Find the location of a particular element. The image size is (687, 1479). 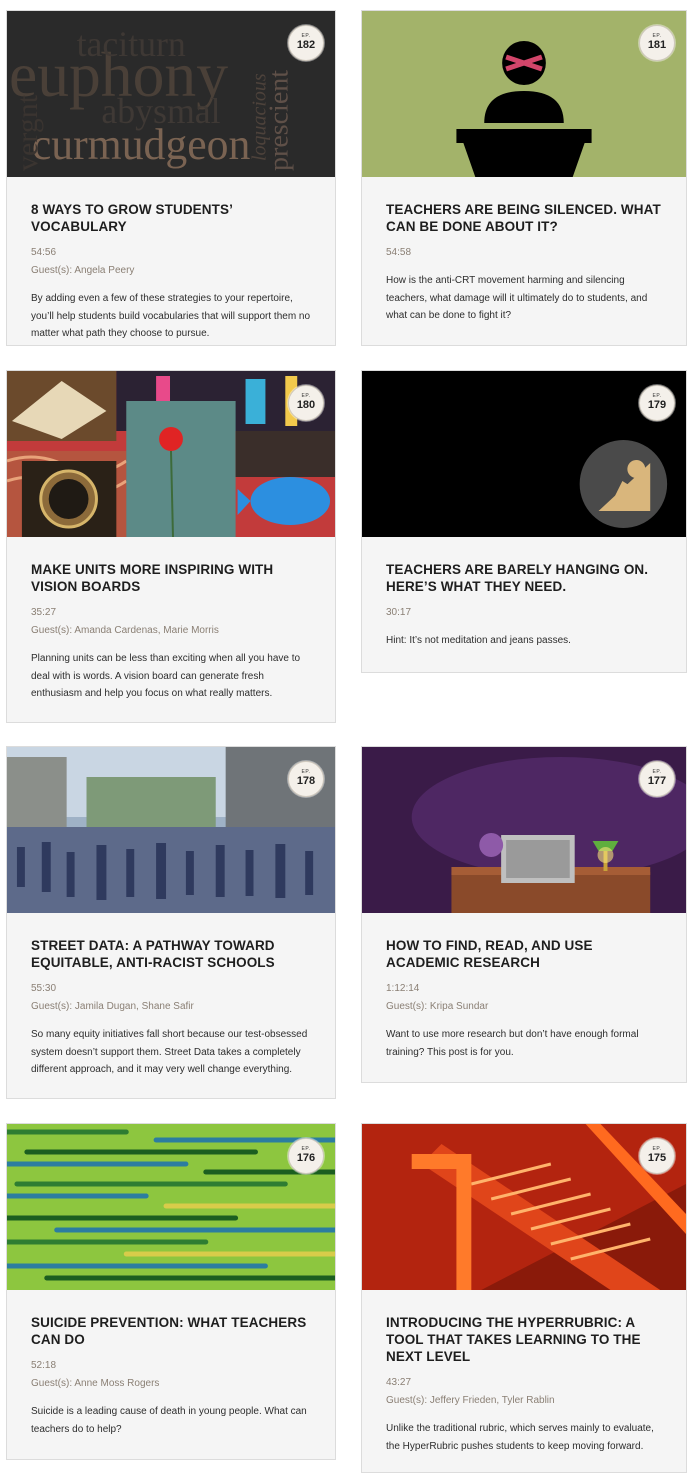

episode-thumbnail: EP. 179 is located at coordinates (524, 454).